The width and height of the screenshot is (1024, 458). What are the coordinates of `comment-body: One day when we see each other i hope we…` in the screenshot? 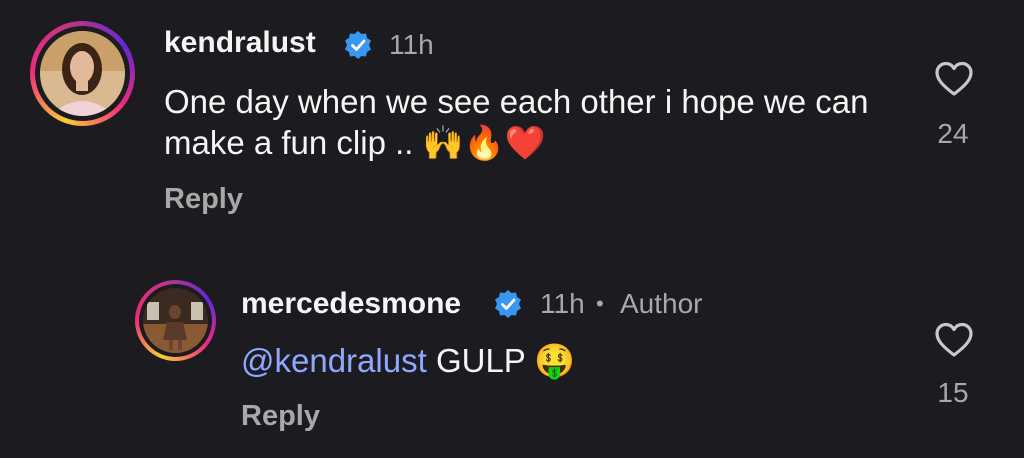 It's located at (524, 122).